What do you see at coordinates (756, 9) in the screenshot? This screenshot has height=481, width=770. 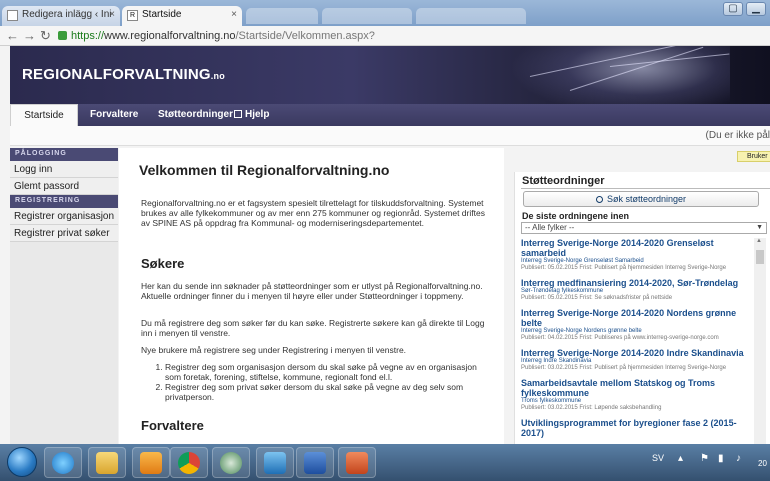 I see `minimize-icon: ▁` at bounding box center [756, 9].